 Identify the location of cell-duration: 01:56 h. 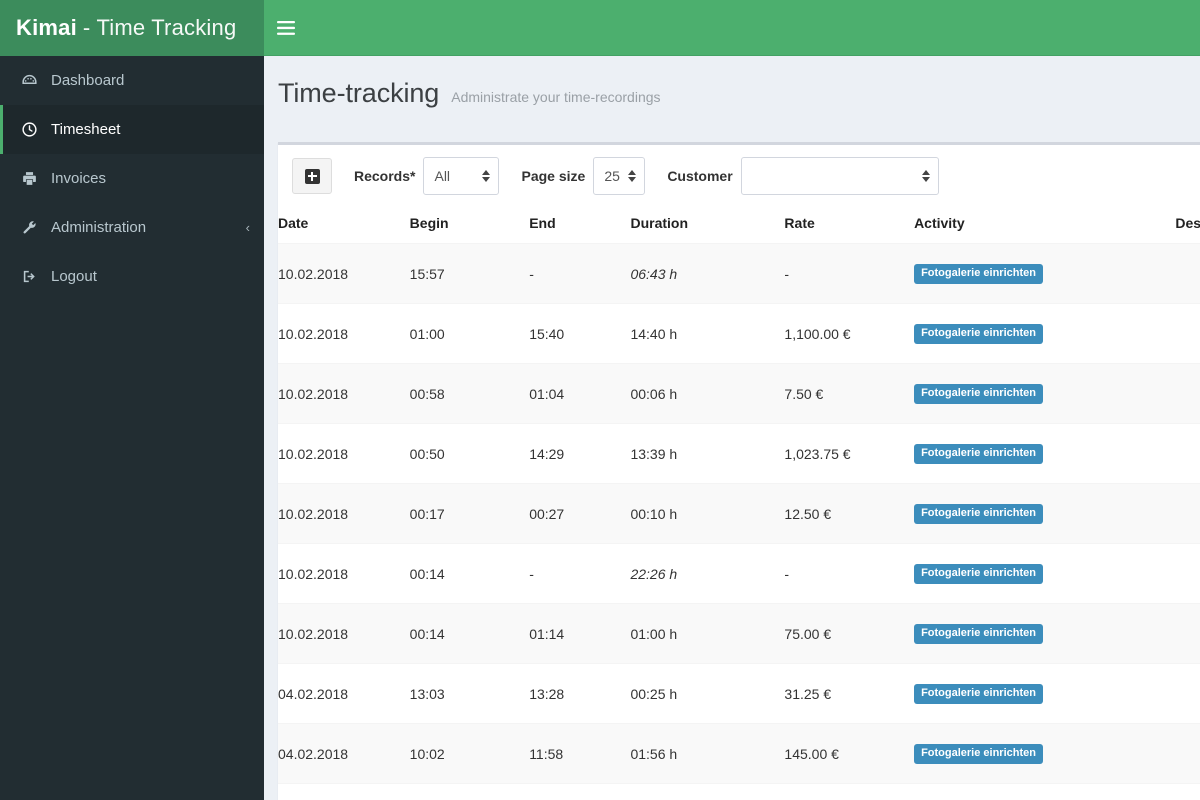
(707, 753).